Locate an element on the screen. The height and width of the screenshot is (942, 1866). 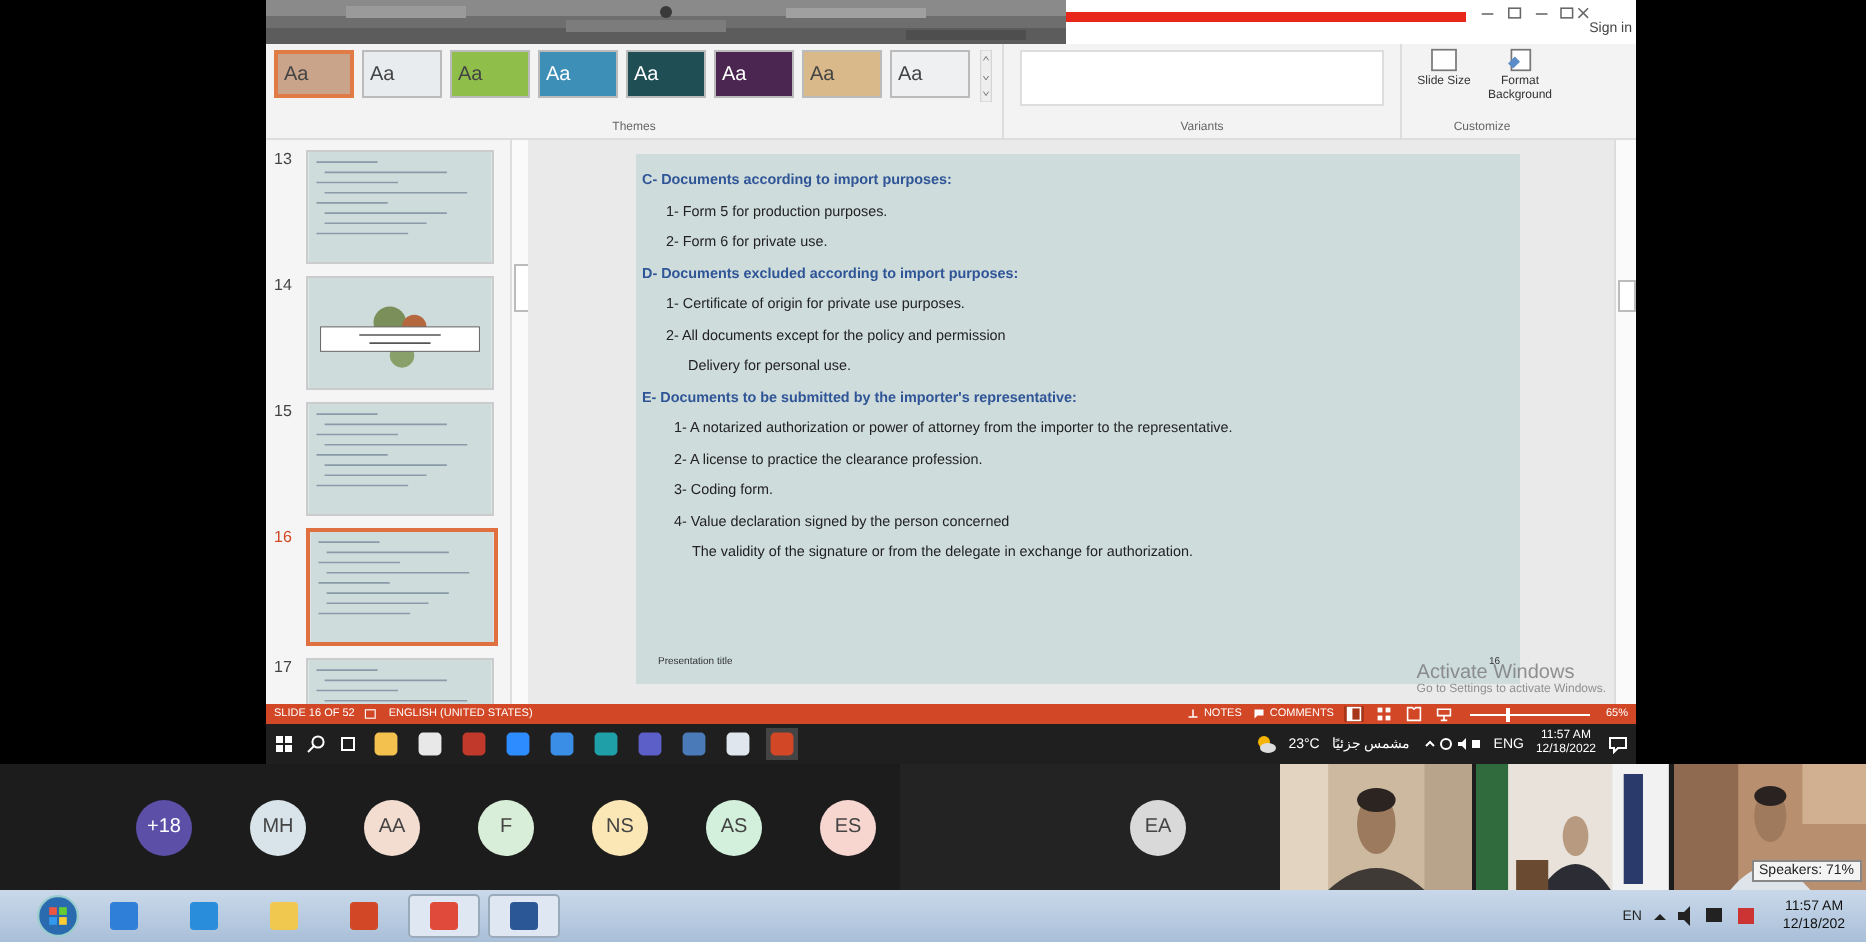
slide-number: 15 is located at coordinates (284, 411).